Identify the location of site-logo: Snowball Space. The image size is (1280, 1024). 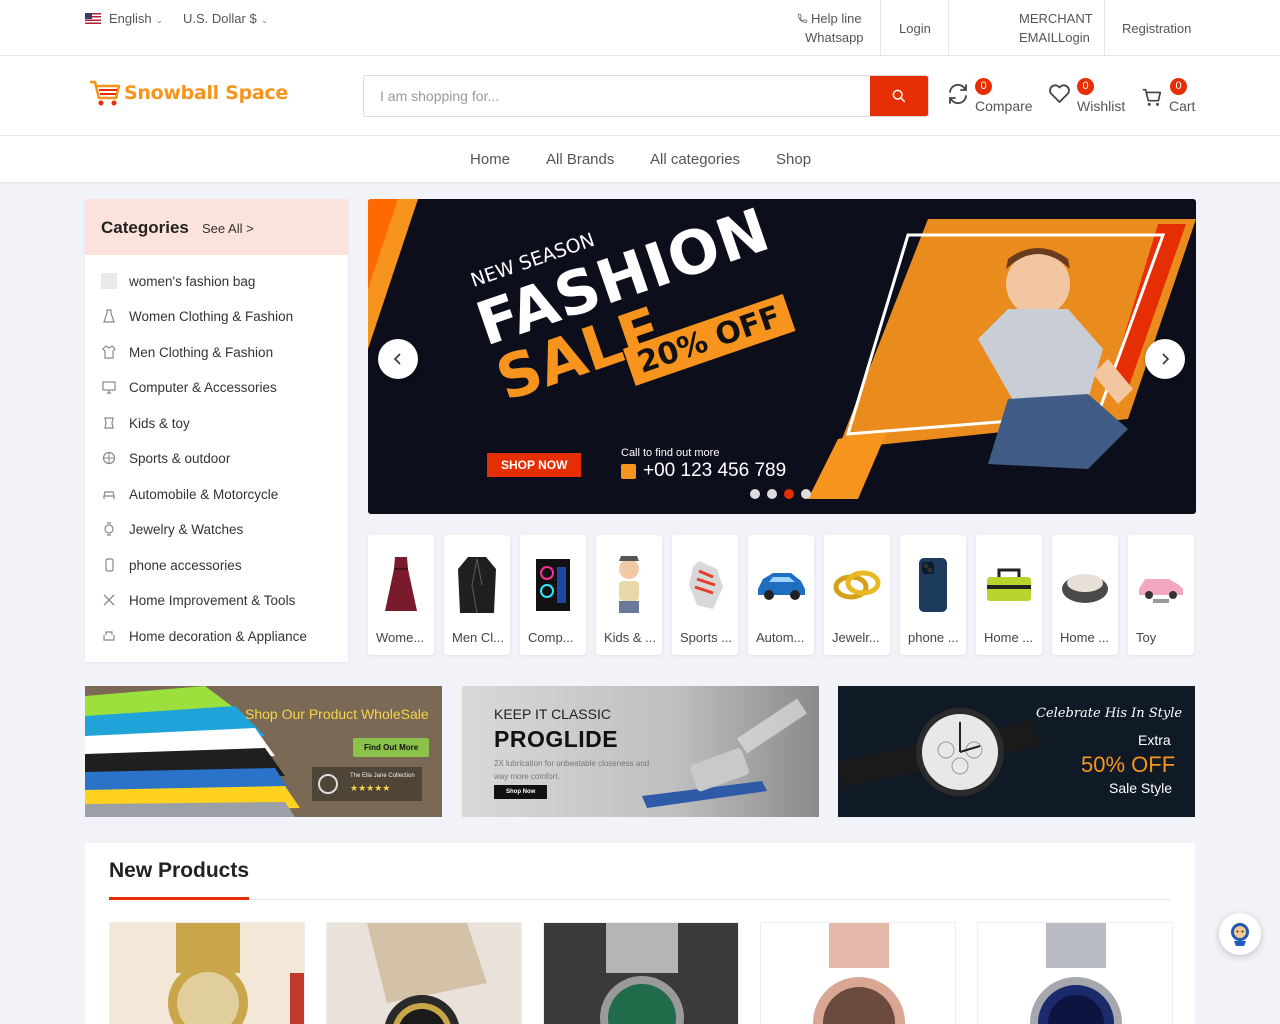
(188, 93).